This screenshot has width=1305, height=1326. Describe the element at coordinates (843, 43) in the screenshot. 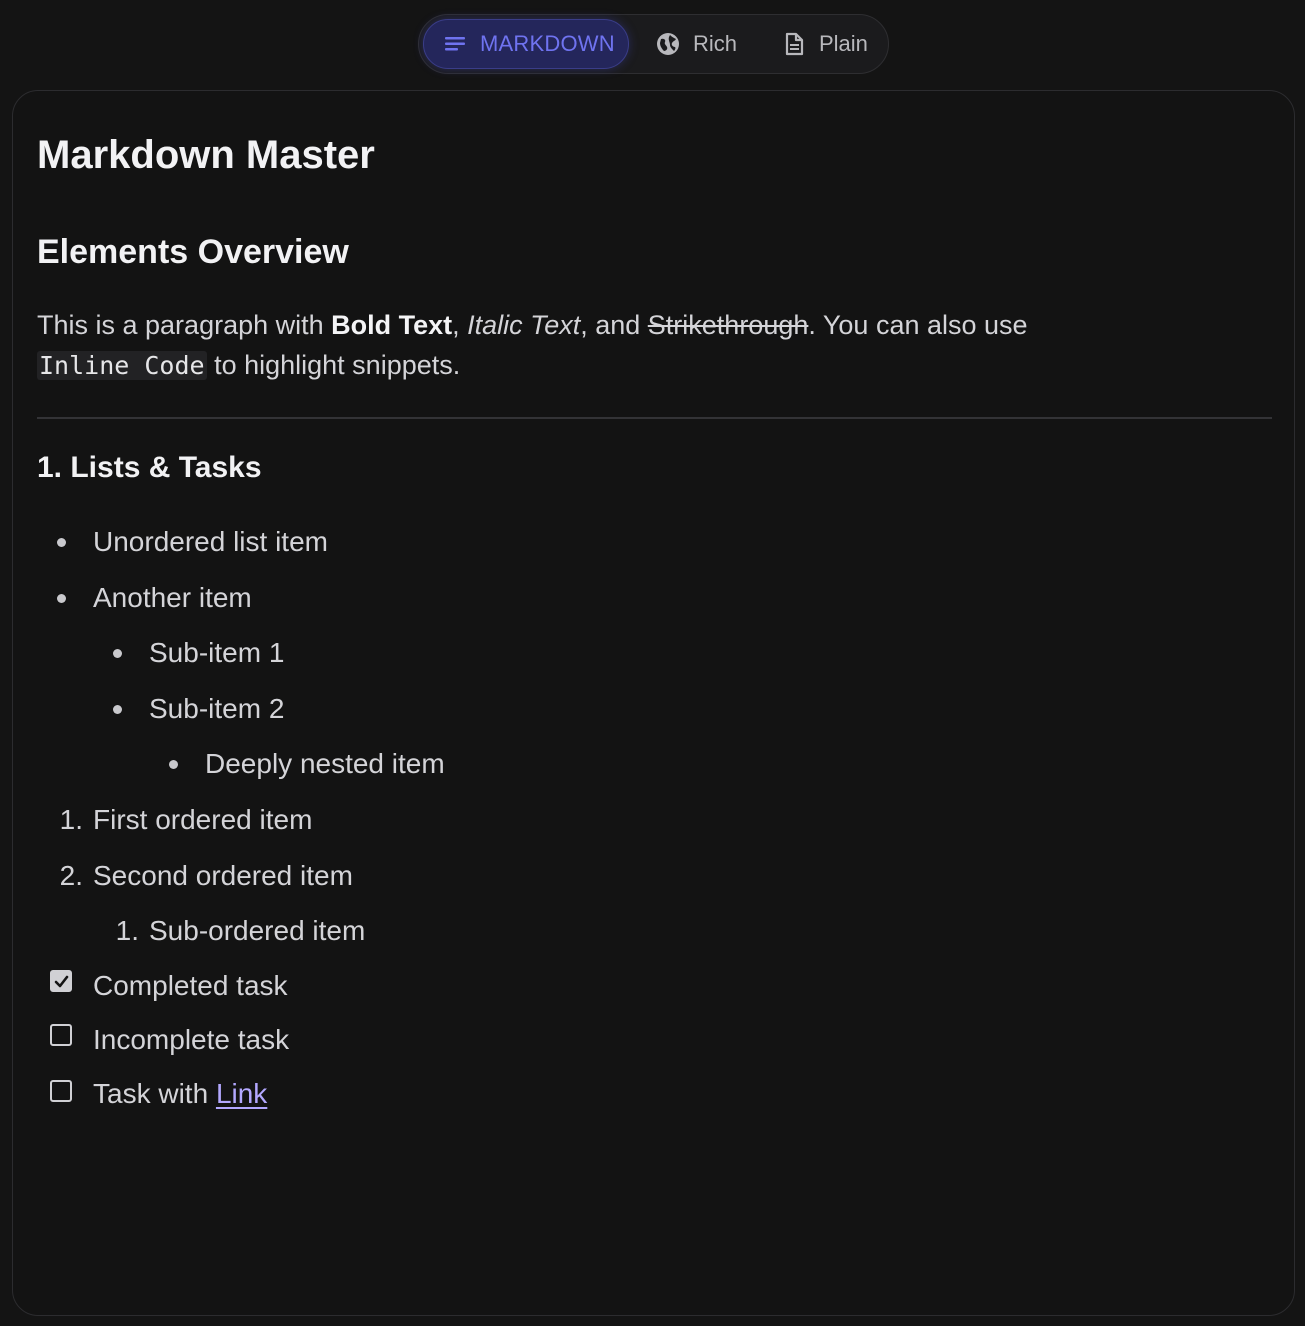

I see `tab-plain-label: Plain` at that location.